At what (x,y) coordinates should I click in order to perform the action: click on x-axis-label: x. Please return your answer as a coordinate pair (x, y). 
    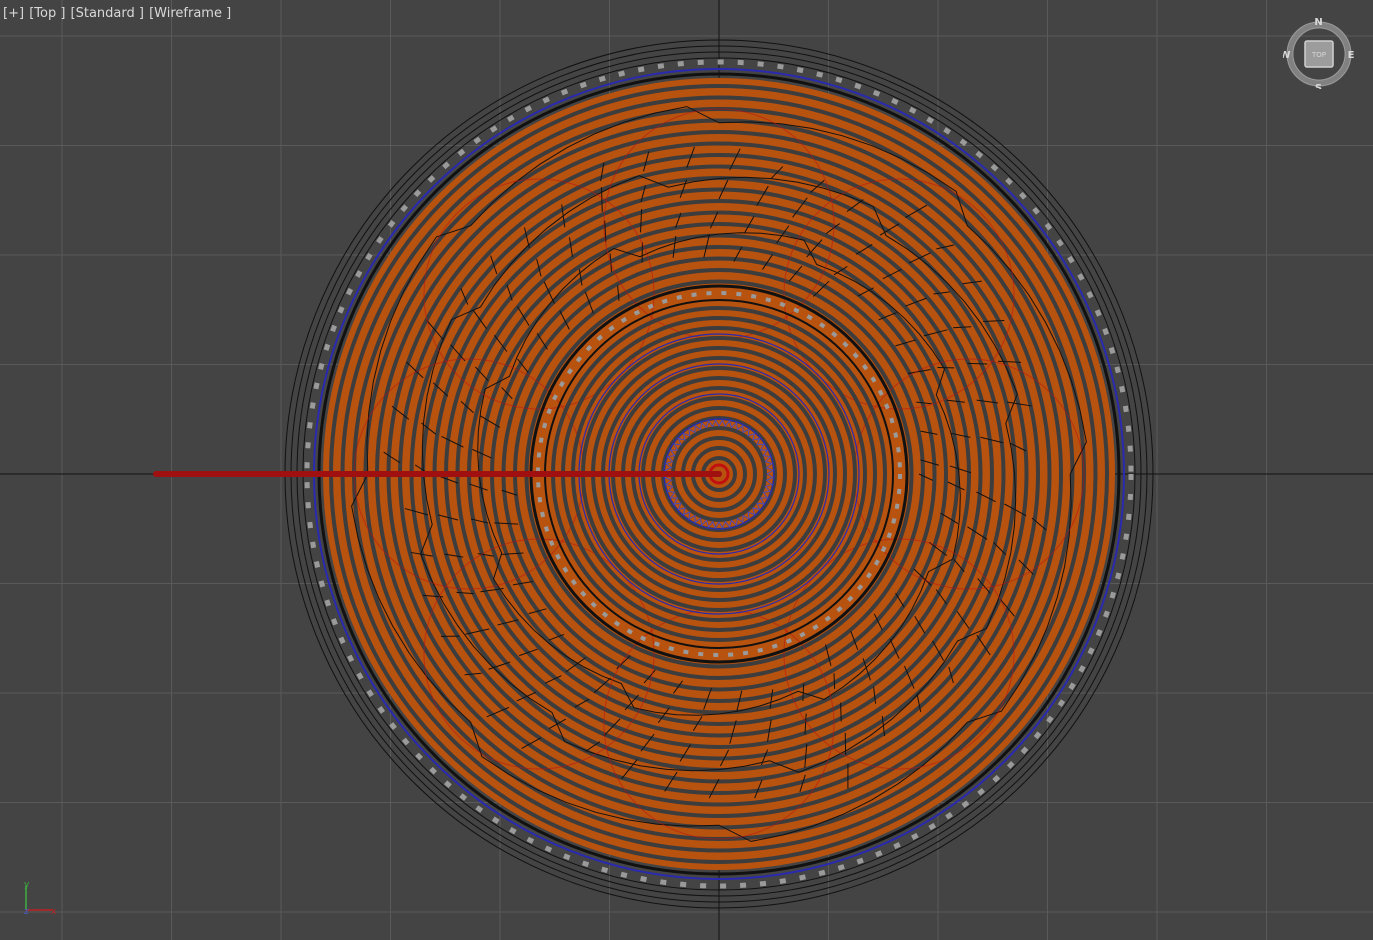
    Looking at the image, I should click on (54, 912).